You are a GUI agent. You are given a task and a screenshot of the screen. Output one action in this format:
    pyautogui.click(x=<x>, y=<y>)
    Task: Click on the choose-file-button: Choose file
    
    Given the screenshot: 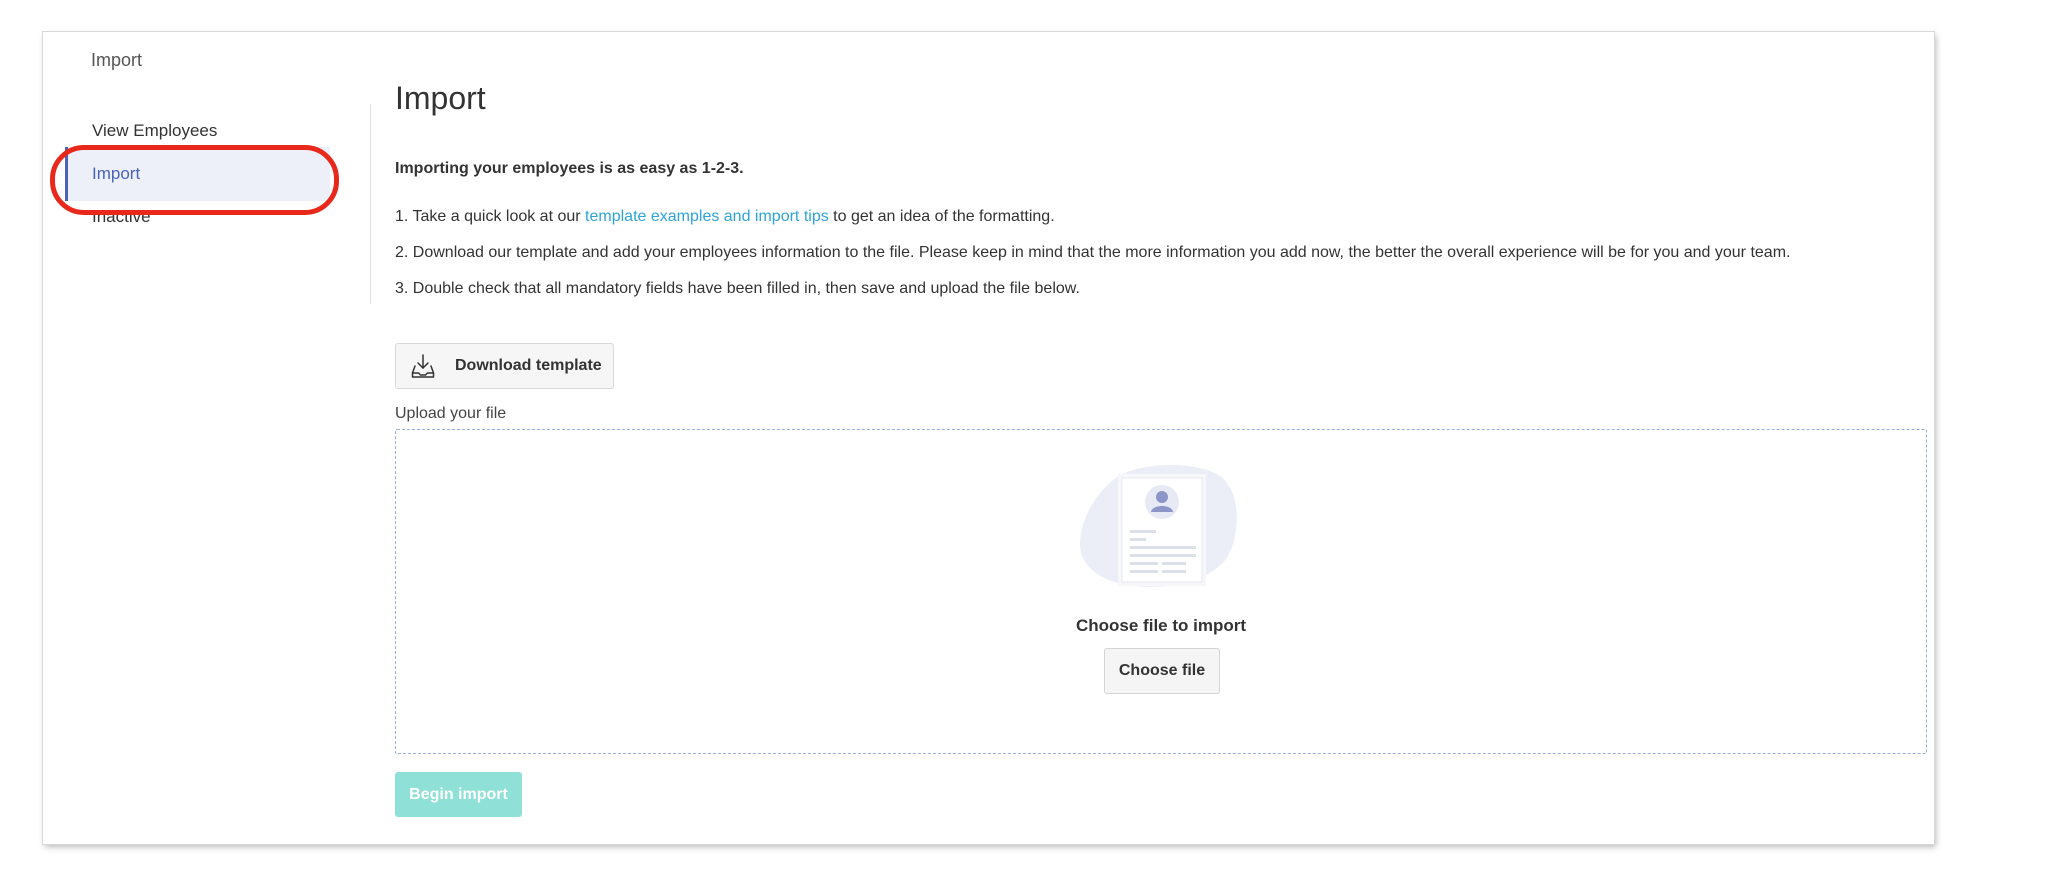 What is the action you would take?
    pyautogui.click(x=1162, y=671)
    